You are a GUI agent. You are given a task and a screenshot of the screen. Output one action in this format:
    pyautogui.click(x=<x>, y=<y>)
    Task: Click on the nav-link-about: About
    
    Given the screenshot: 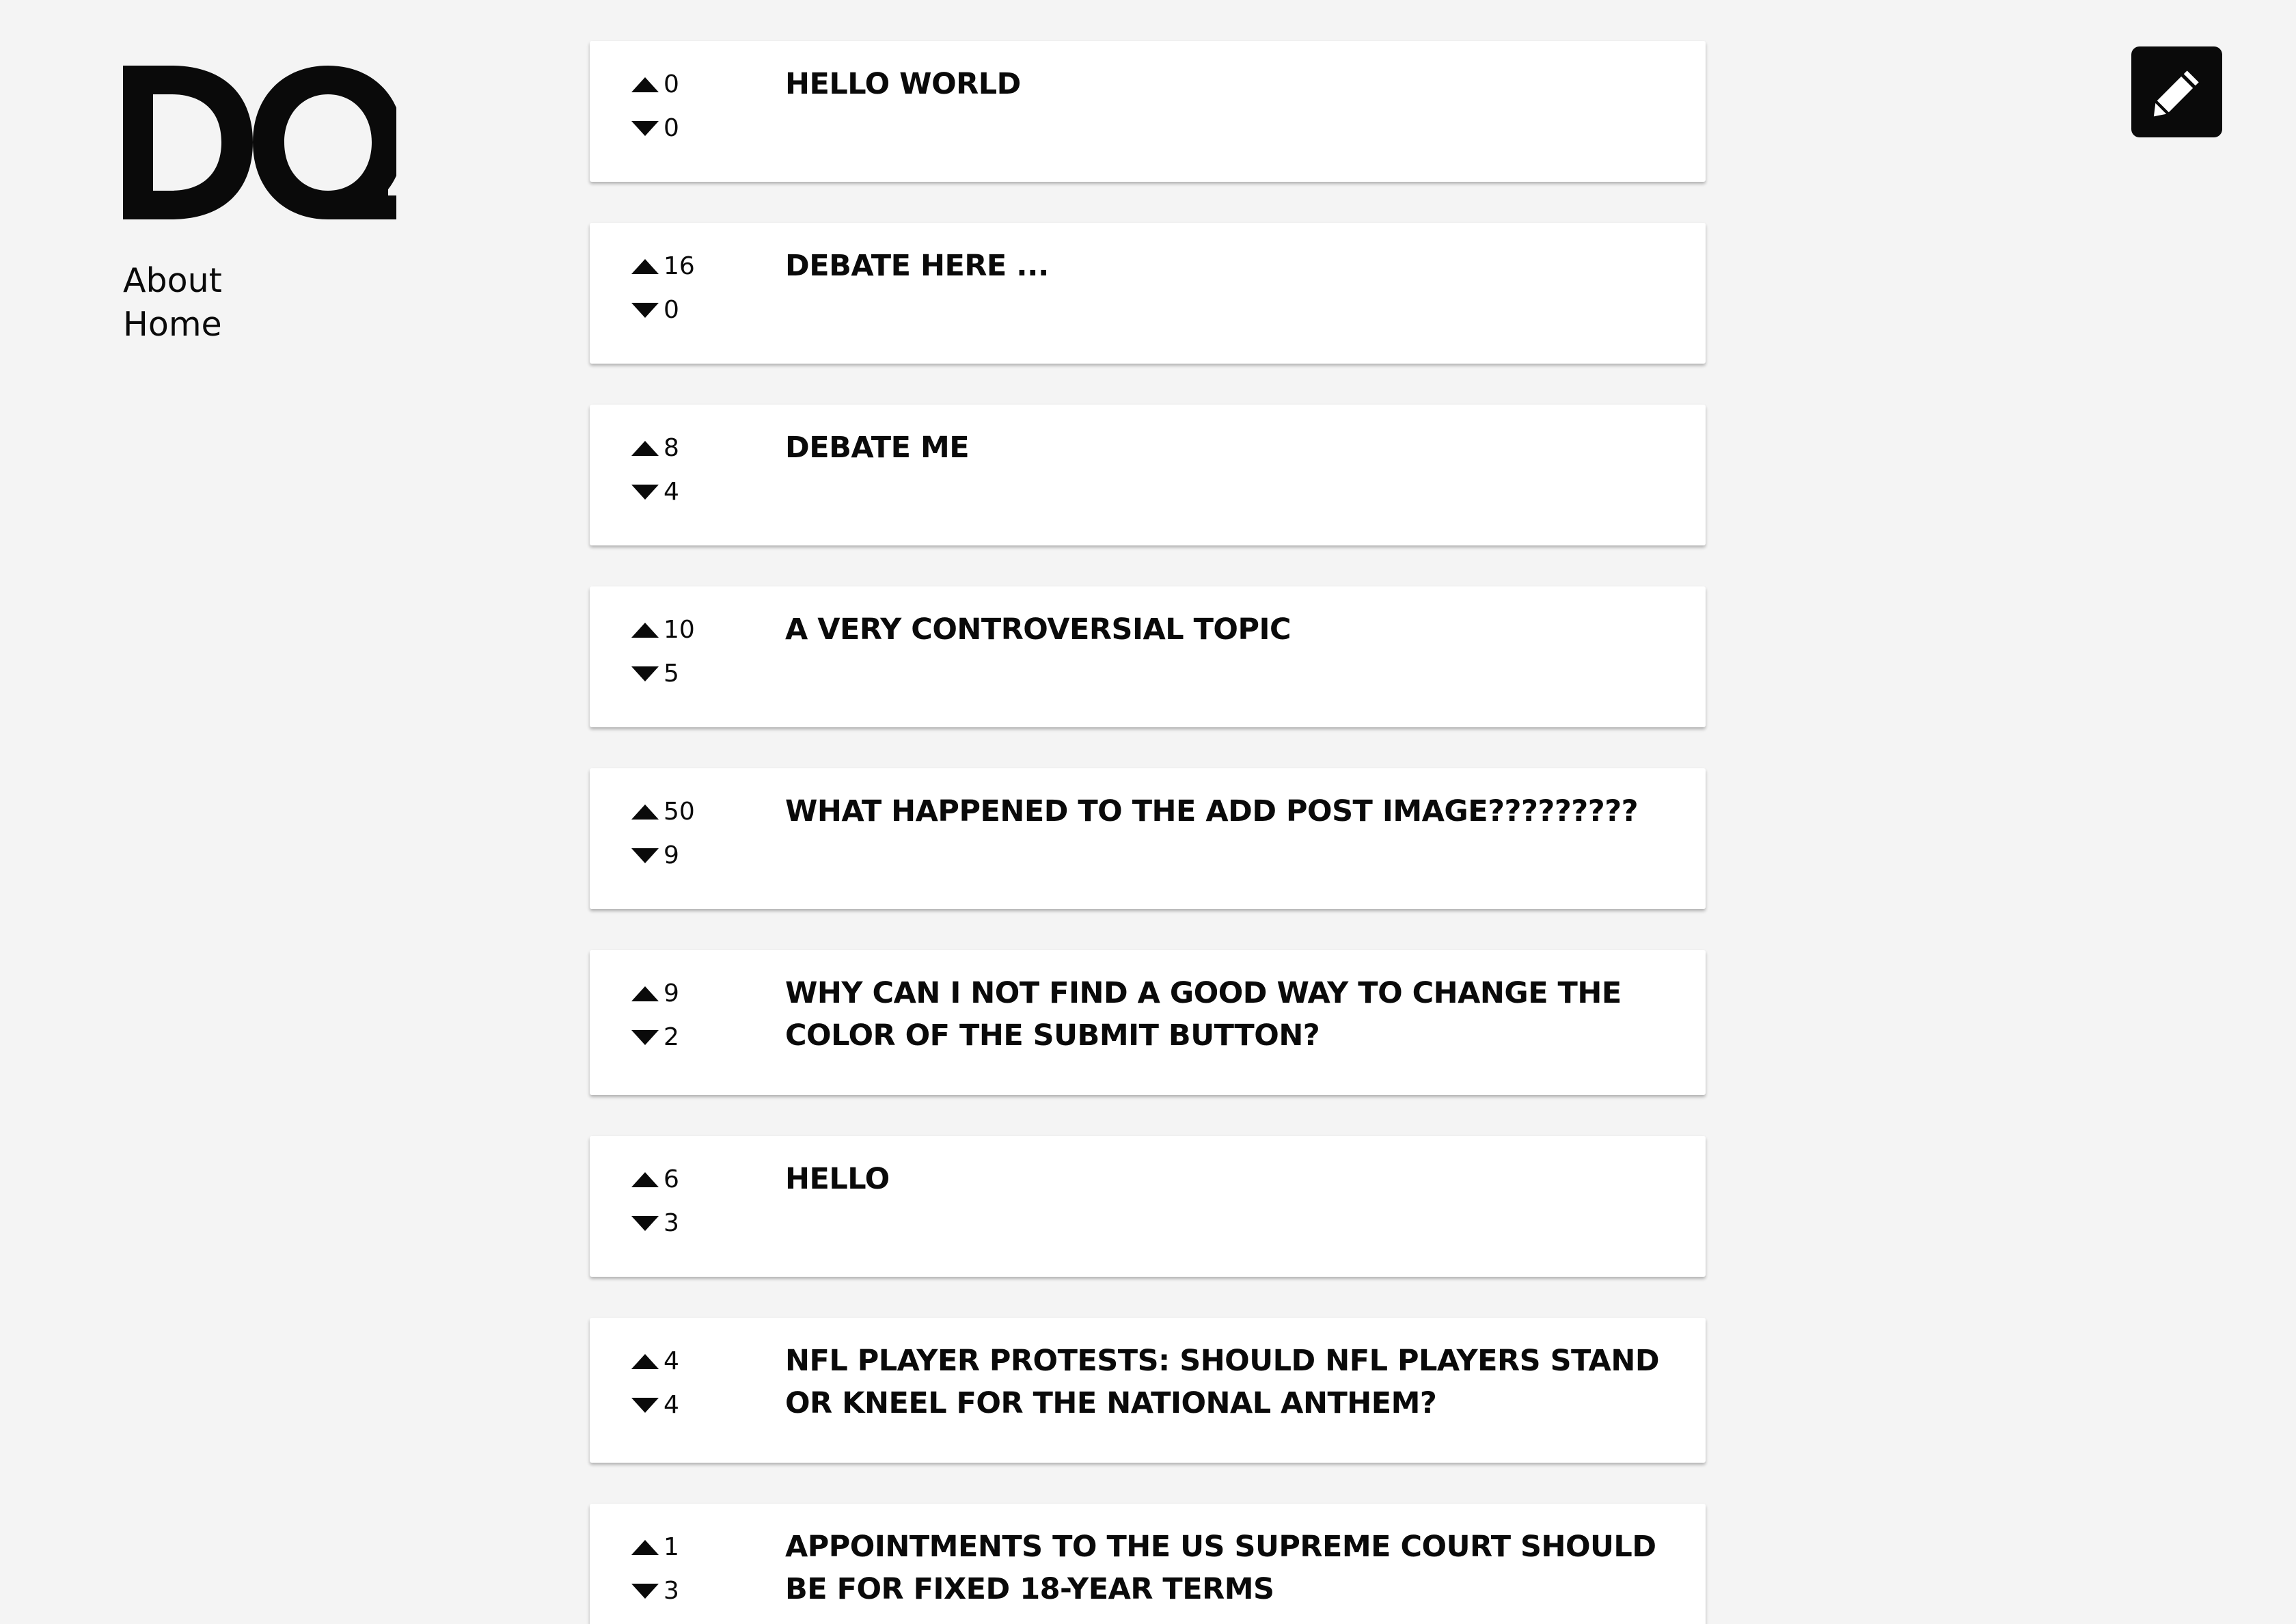 What is the action you would take?
    pyautogui.click(x=266, y=281)
    